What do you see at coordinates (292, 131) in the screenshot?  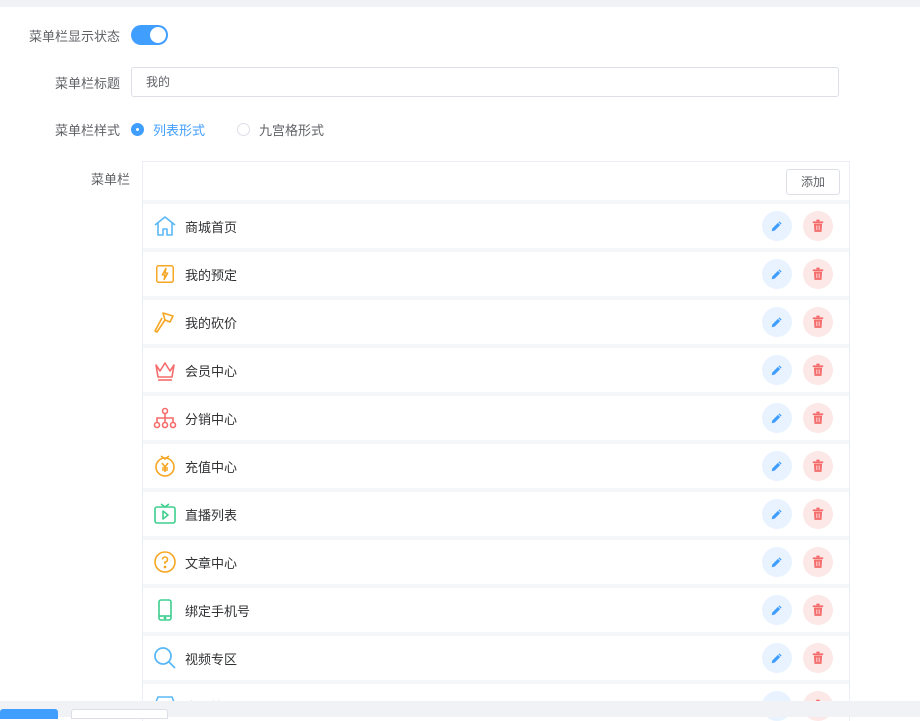 I see `radio-label: 九宫格形式` at bounding box center [292, 131].